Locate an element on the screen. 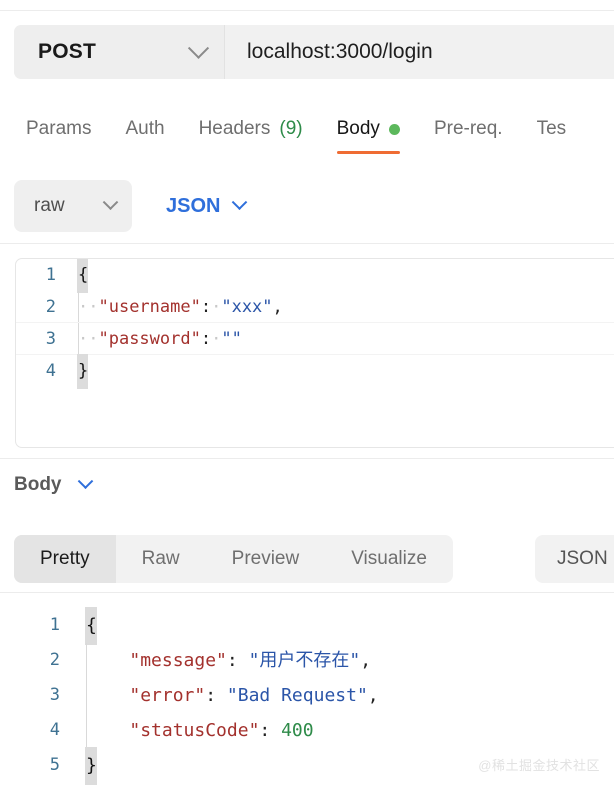 The image size is (614, 785). code-line: 2 ·· "username": · "xxx", is located at coordinates (315, 307).